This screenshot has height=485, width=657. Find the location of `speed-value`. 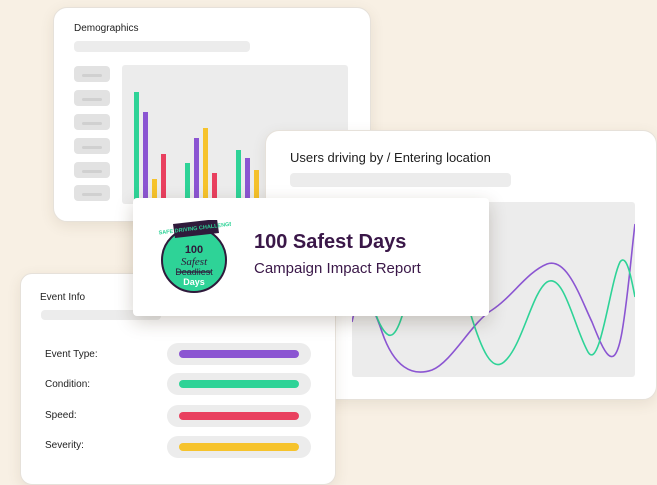

speed-value is located at coordinates (239, 416).